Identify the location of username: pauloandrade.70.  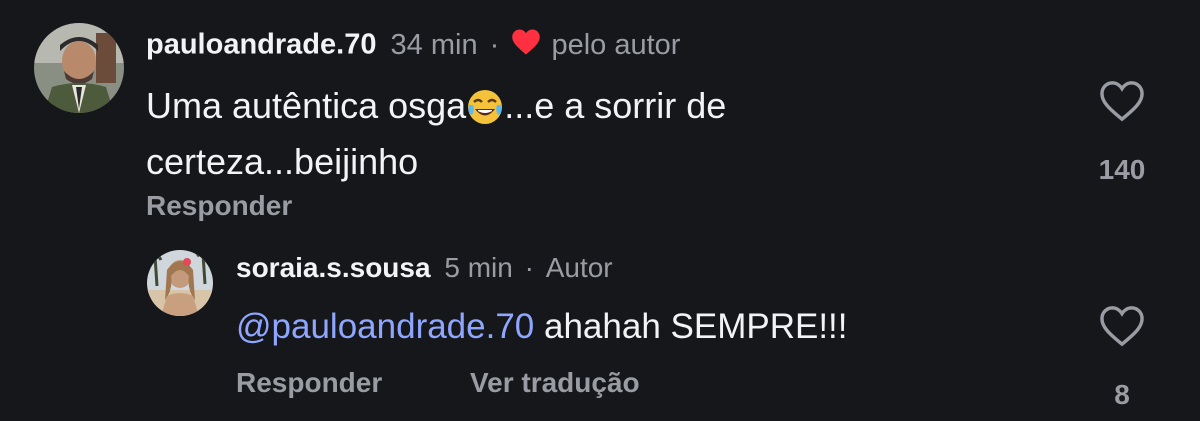
(261, 45).